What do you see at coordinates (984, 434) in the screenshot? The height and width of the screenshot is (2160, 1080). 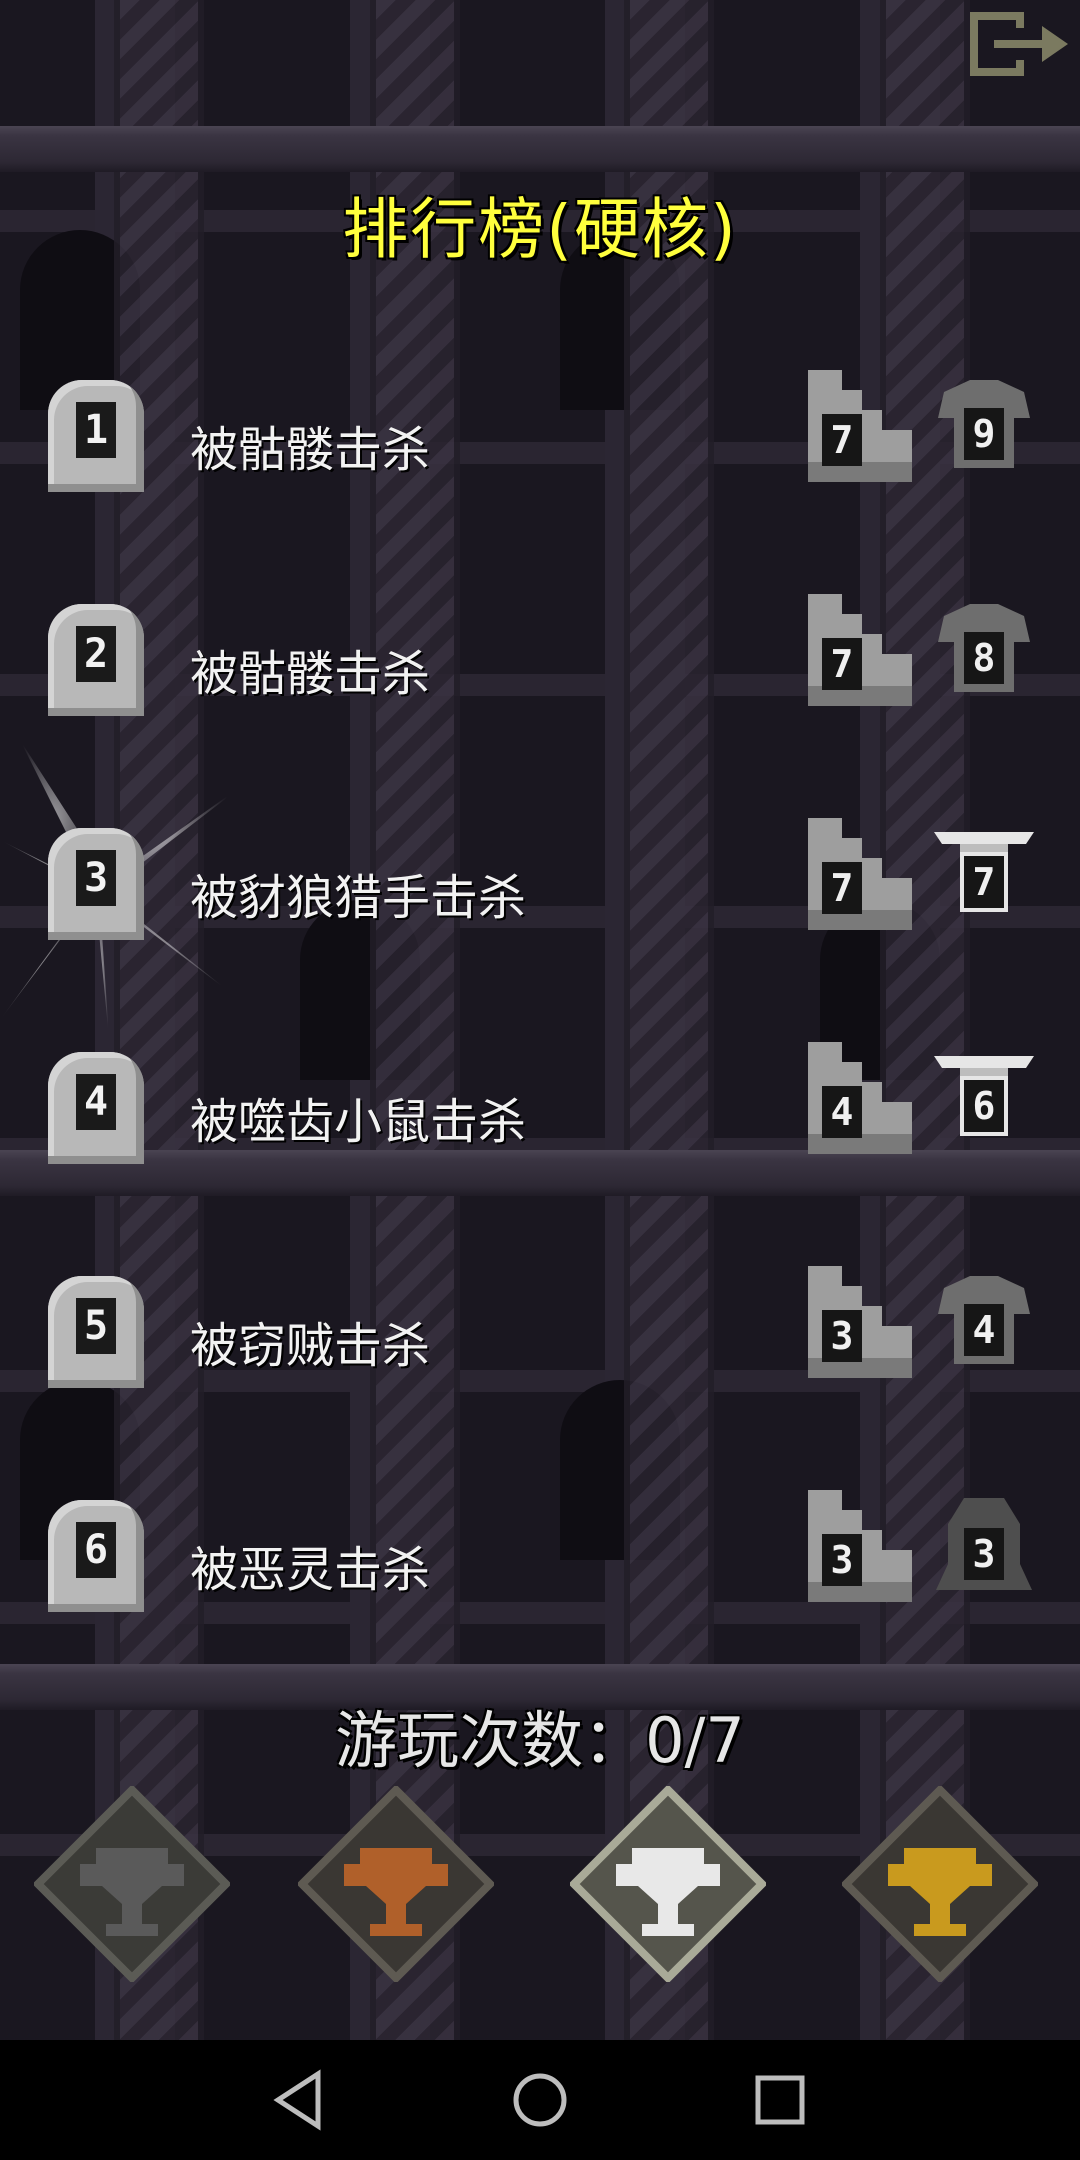 I see `armor-tier: 9` at bounding box center [984, 434].